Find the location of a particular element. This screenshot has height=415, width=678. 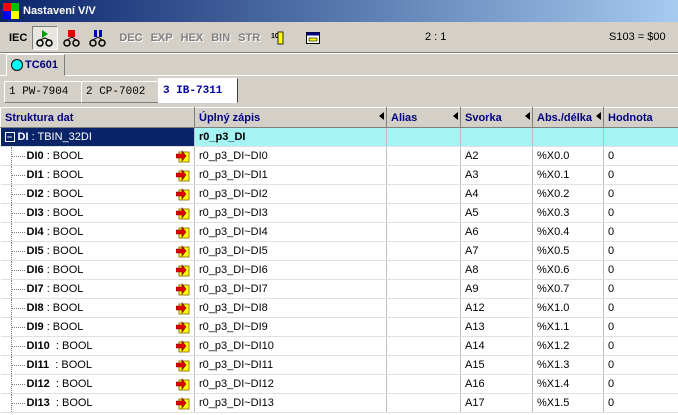

header-hodnota: Hodnota is located at coordinates (640, 117).